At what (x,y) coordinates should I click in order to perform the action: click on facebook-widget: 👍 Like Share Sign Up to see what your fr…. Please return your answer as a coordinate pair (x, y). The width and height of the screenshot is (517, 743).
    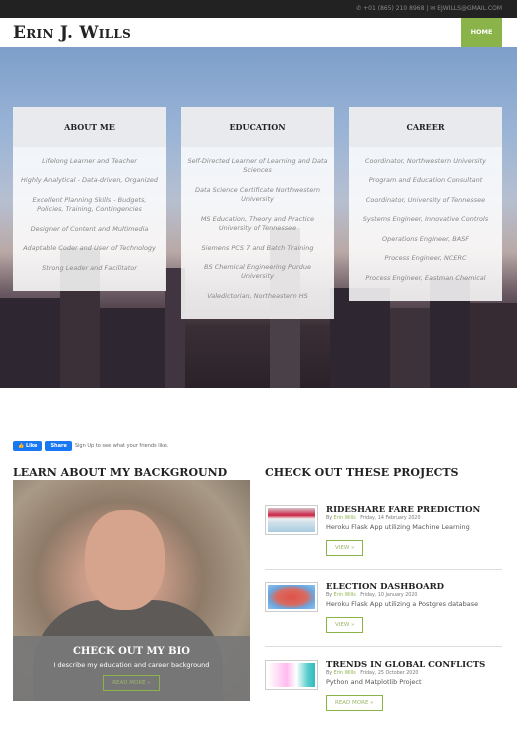
    Looking at the image, I should click on (90, 446).